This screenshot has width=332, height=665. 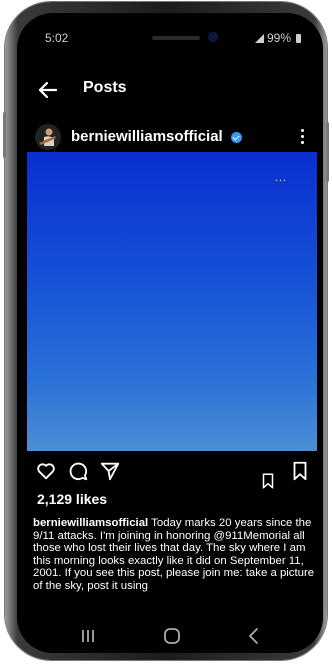 What do you see at coordinates (170, 35) in the screenshot?
I see `status-bar: 5:02 99%` at bounding box center [170, 35].